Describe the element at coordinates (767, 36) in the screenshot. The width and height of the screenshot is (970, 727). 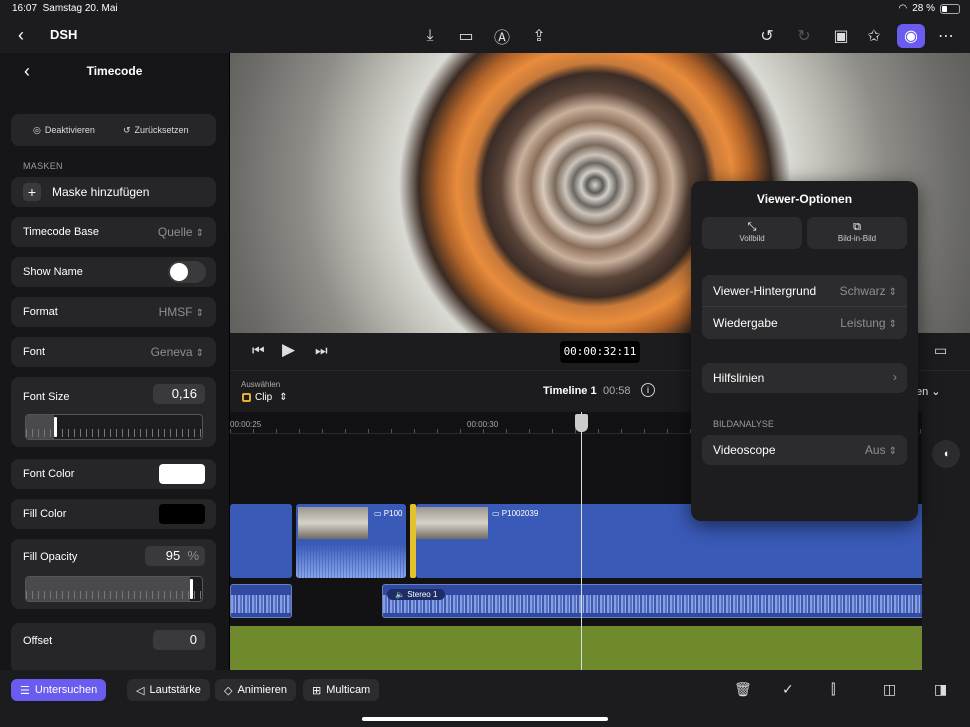
I see `undo-icon: ↺` at that location.